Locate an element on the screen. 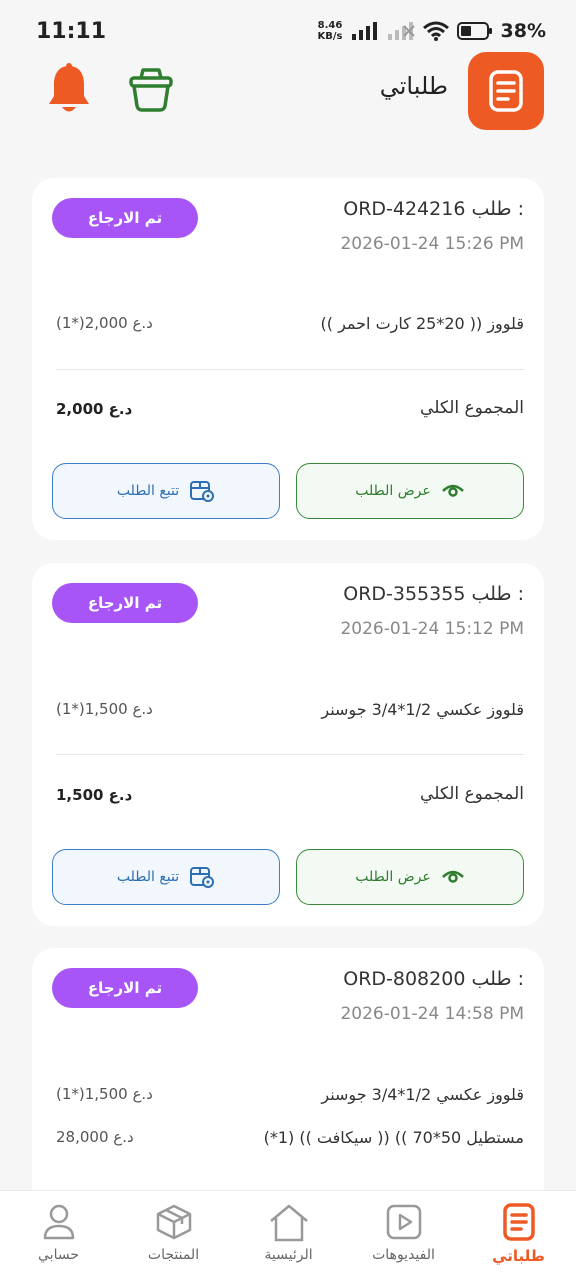 This screenshot has width=576, height=1280. battery-level: 38% is located at coordinates (523, 31).